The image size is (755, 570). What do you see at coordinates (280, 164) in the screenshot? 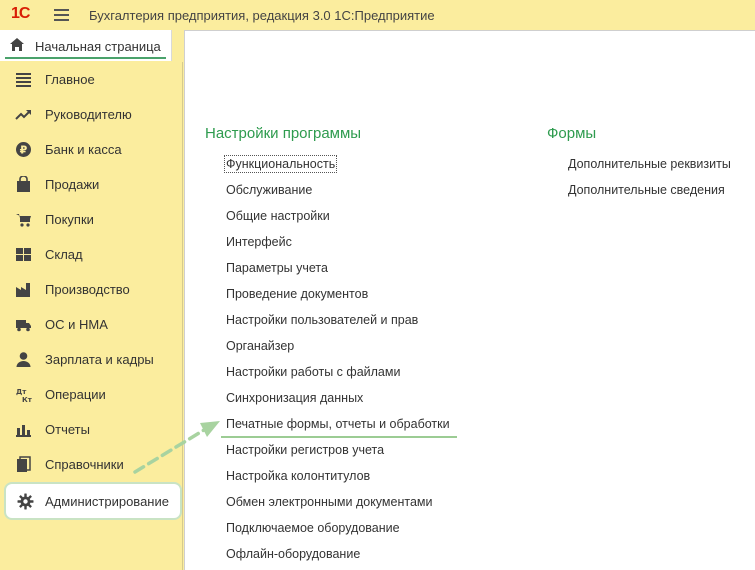
I see `link-functionality: Функциональность` at bounding box center [280, 164].